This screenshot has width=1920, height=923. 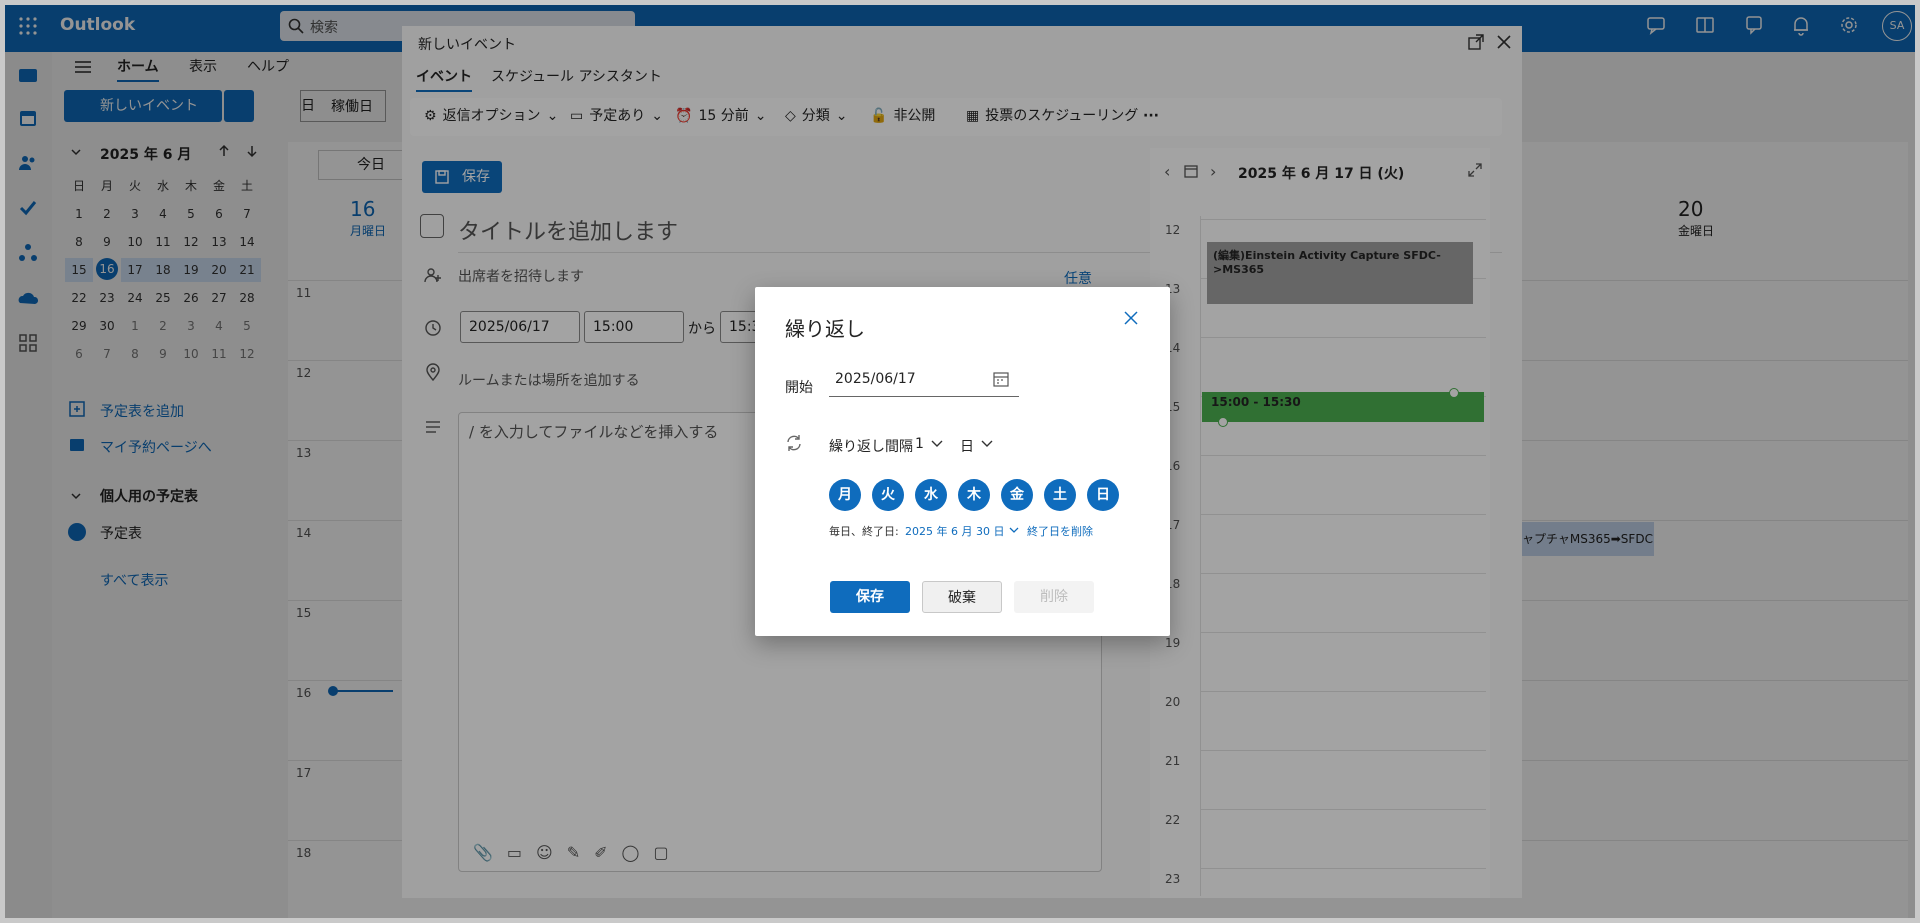 I want to click on remove-end-date-link: 終了日を削除, so click(x=1060, y=531).